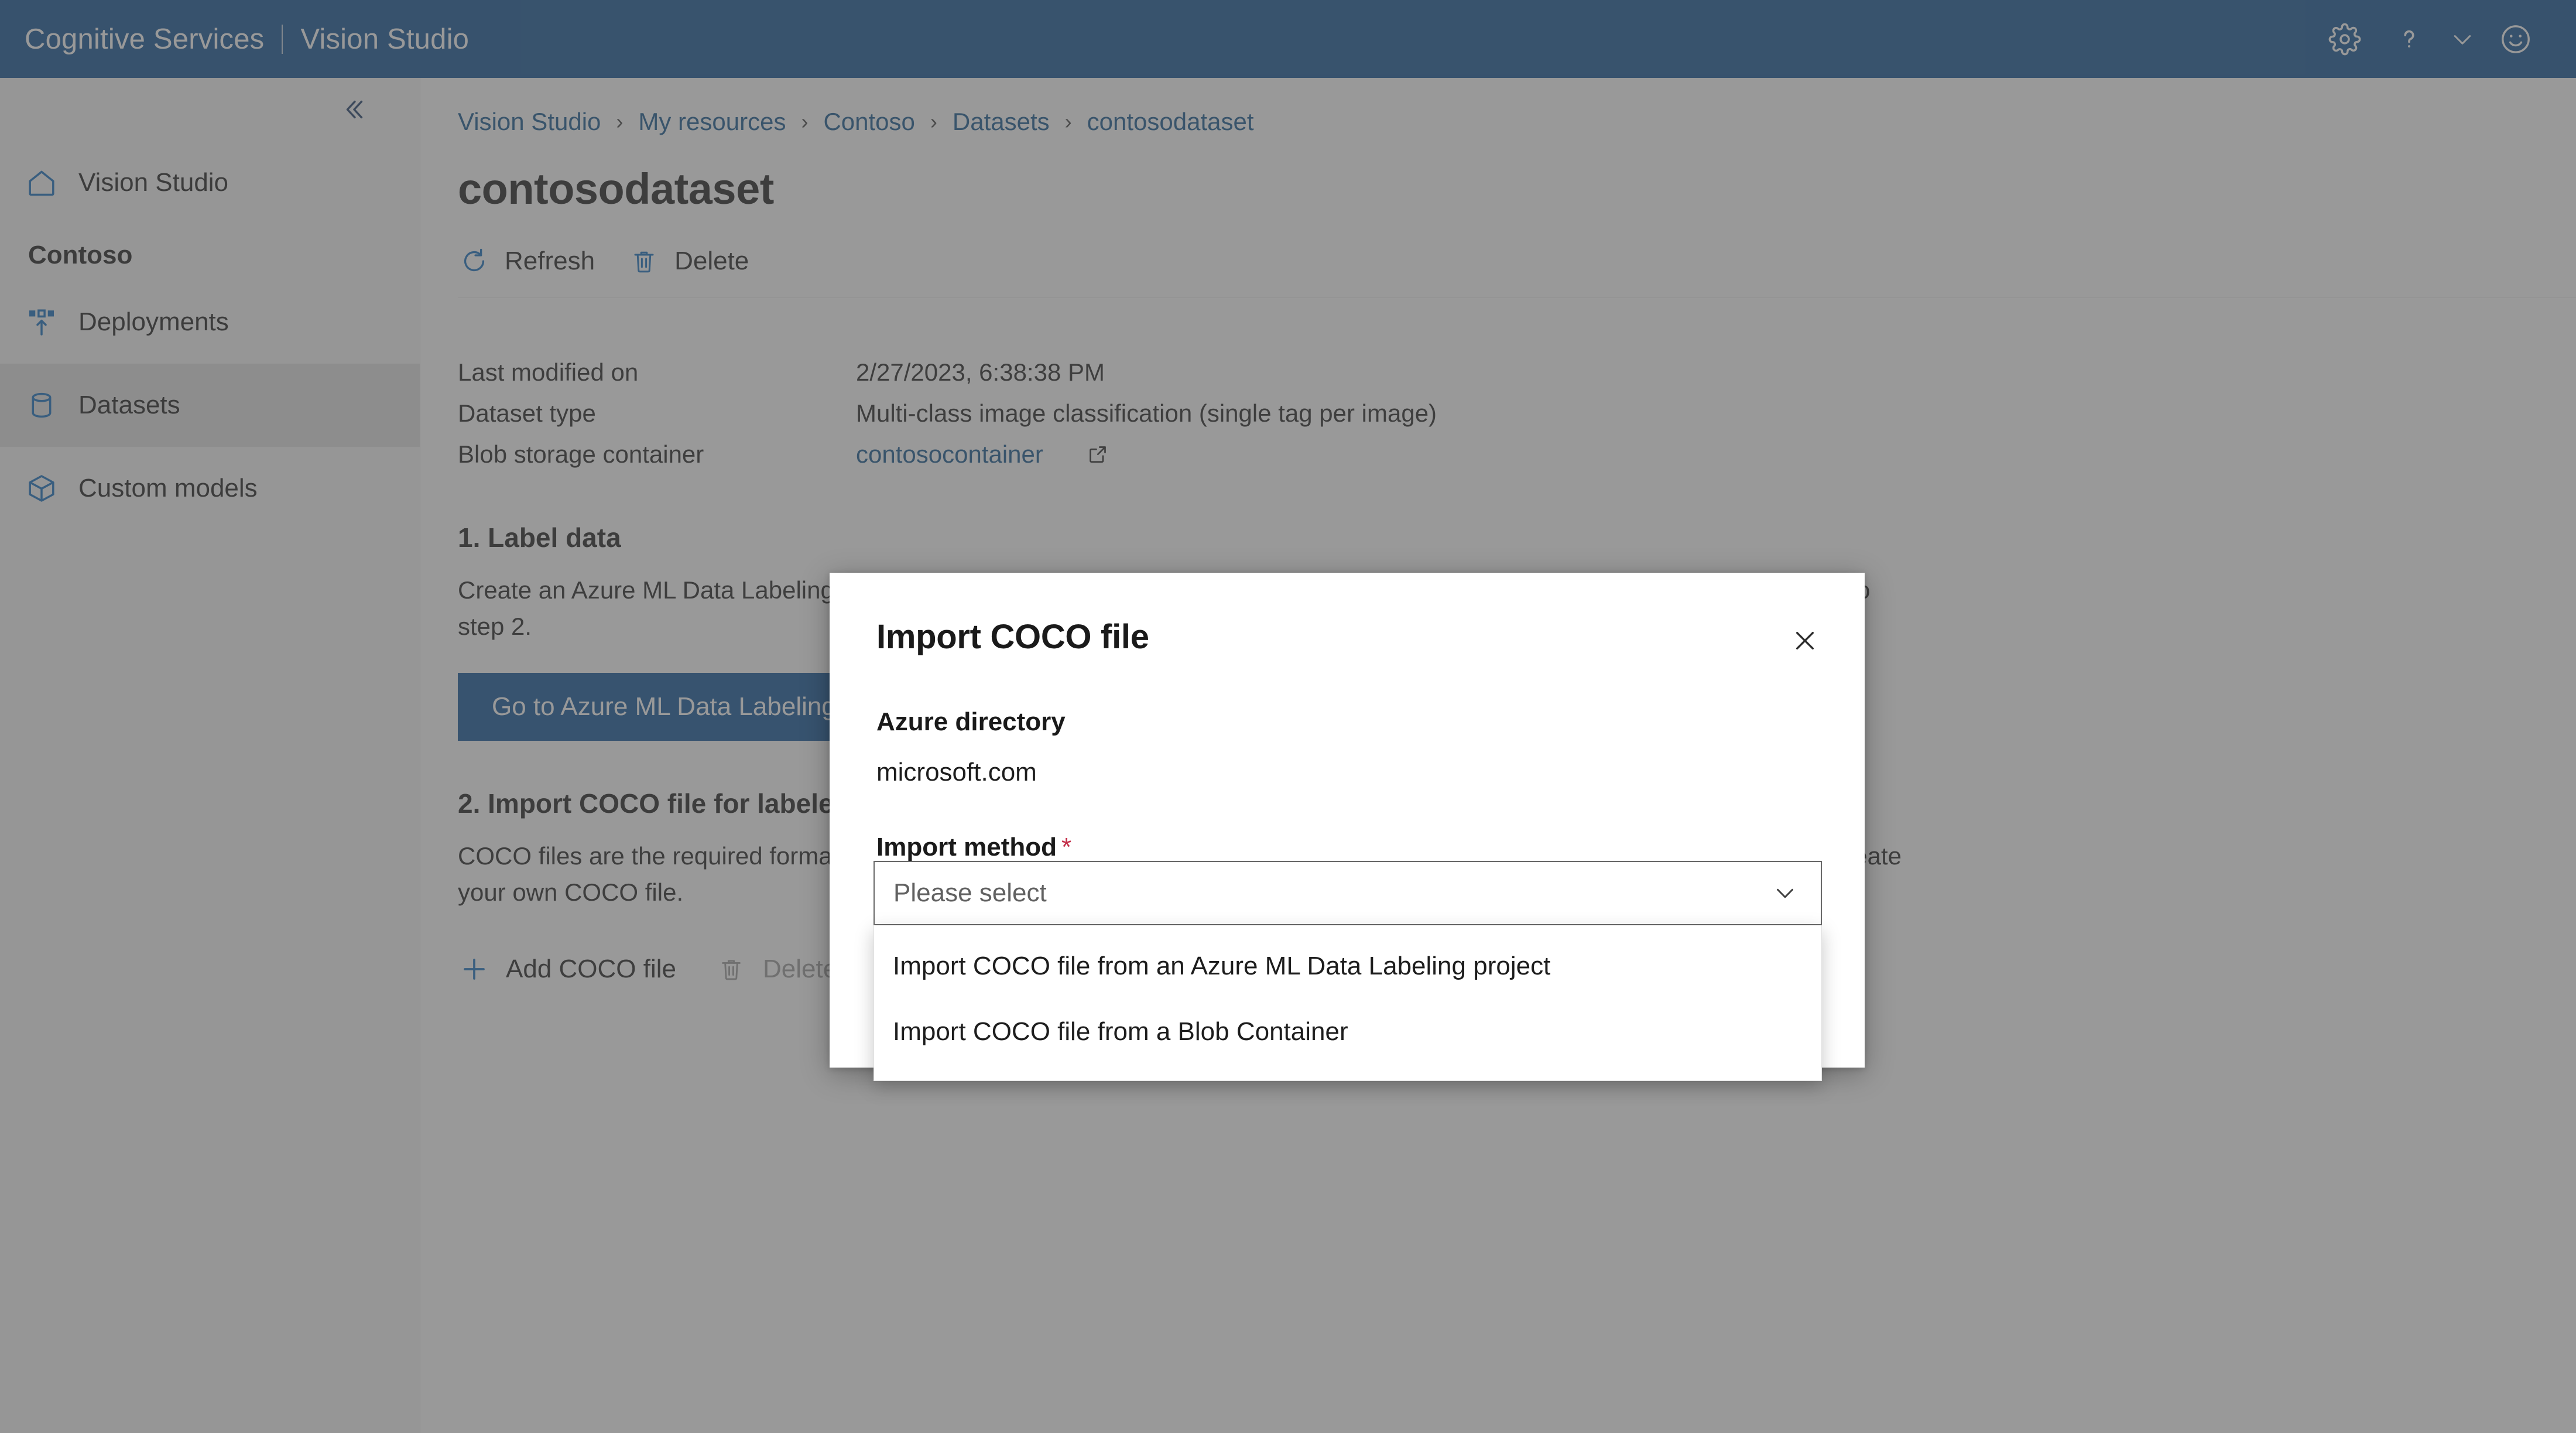  I want to click on azure-directory-label: Azure directory, so click(971, 721).